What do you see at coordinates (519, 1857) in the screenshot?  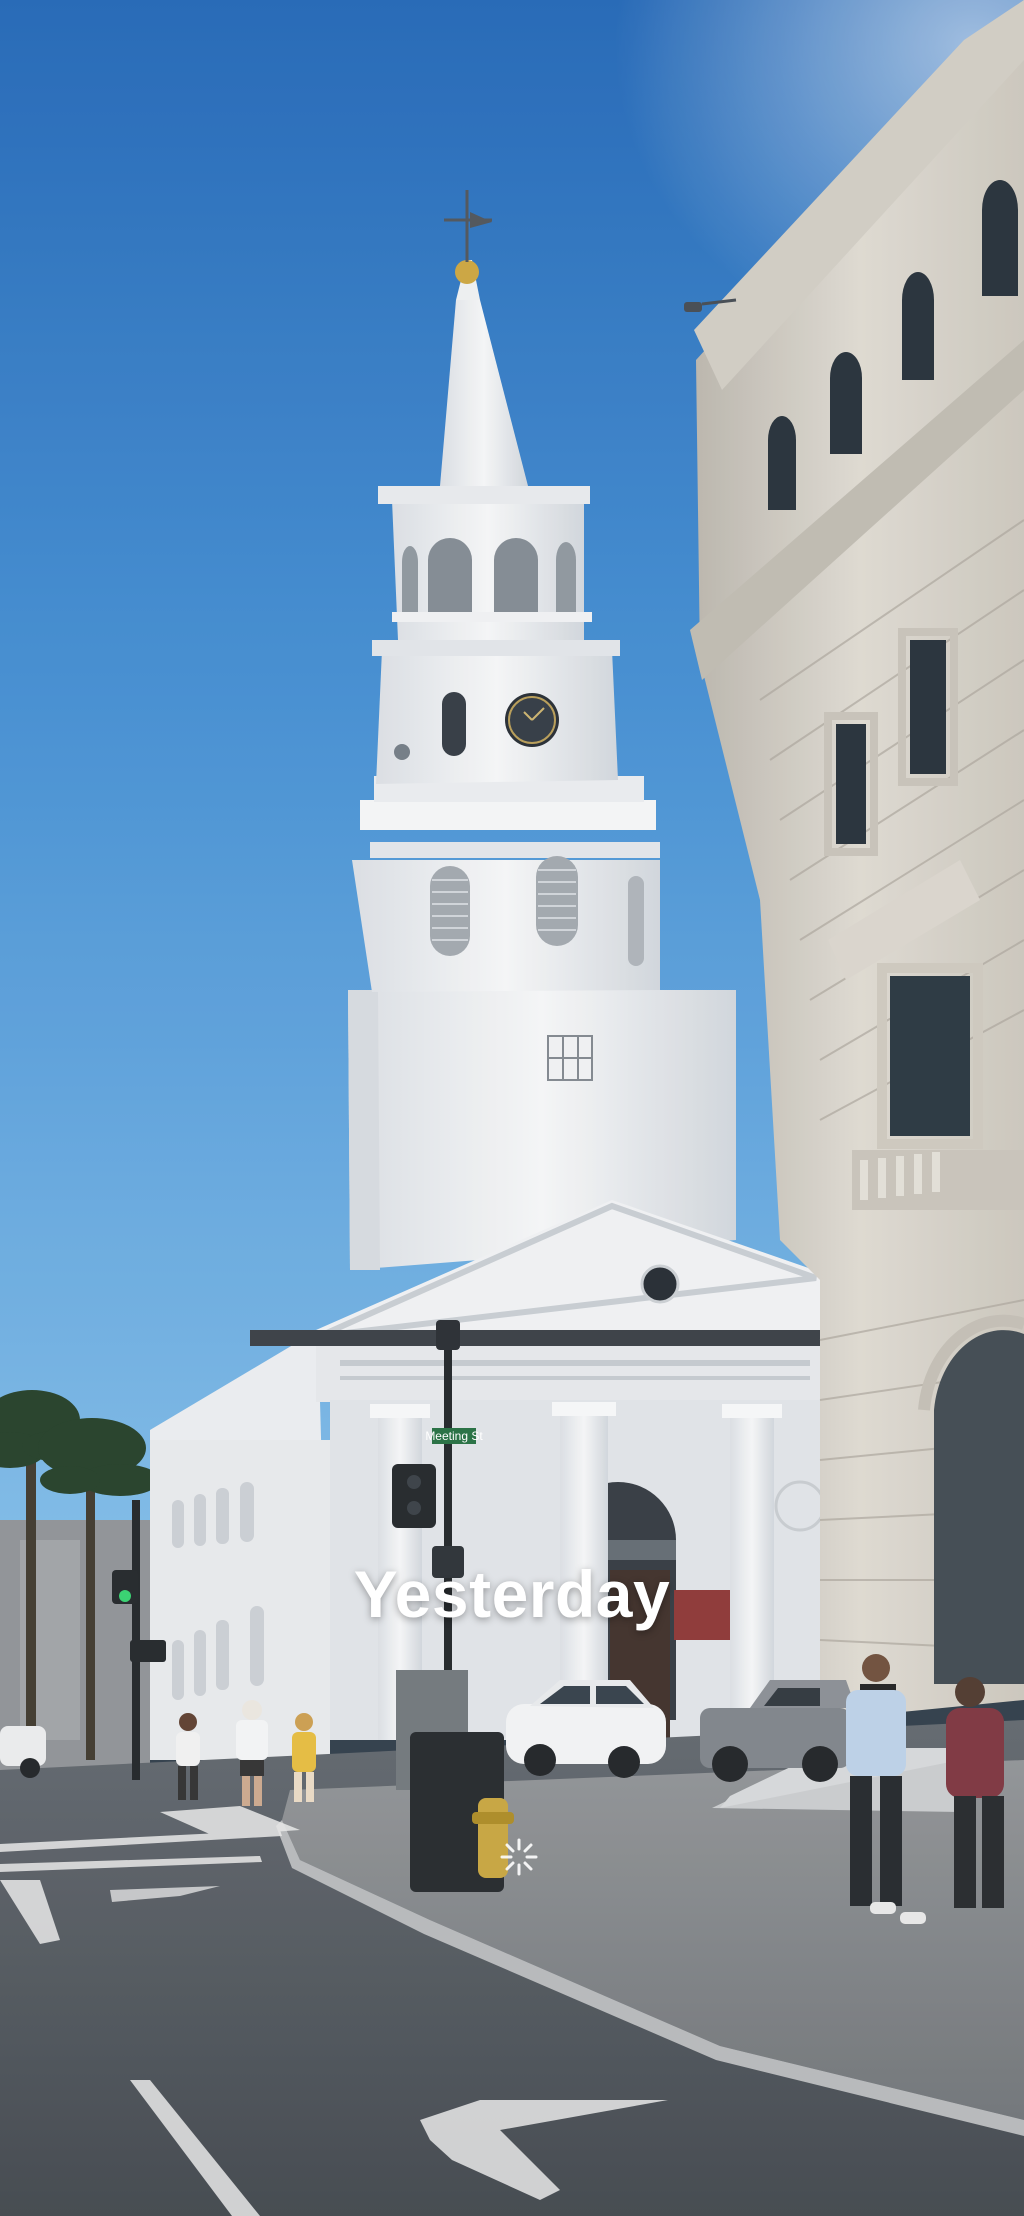 I see `sparkle-icon` at bounding box center [519, 1857].